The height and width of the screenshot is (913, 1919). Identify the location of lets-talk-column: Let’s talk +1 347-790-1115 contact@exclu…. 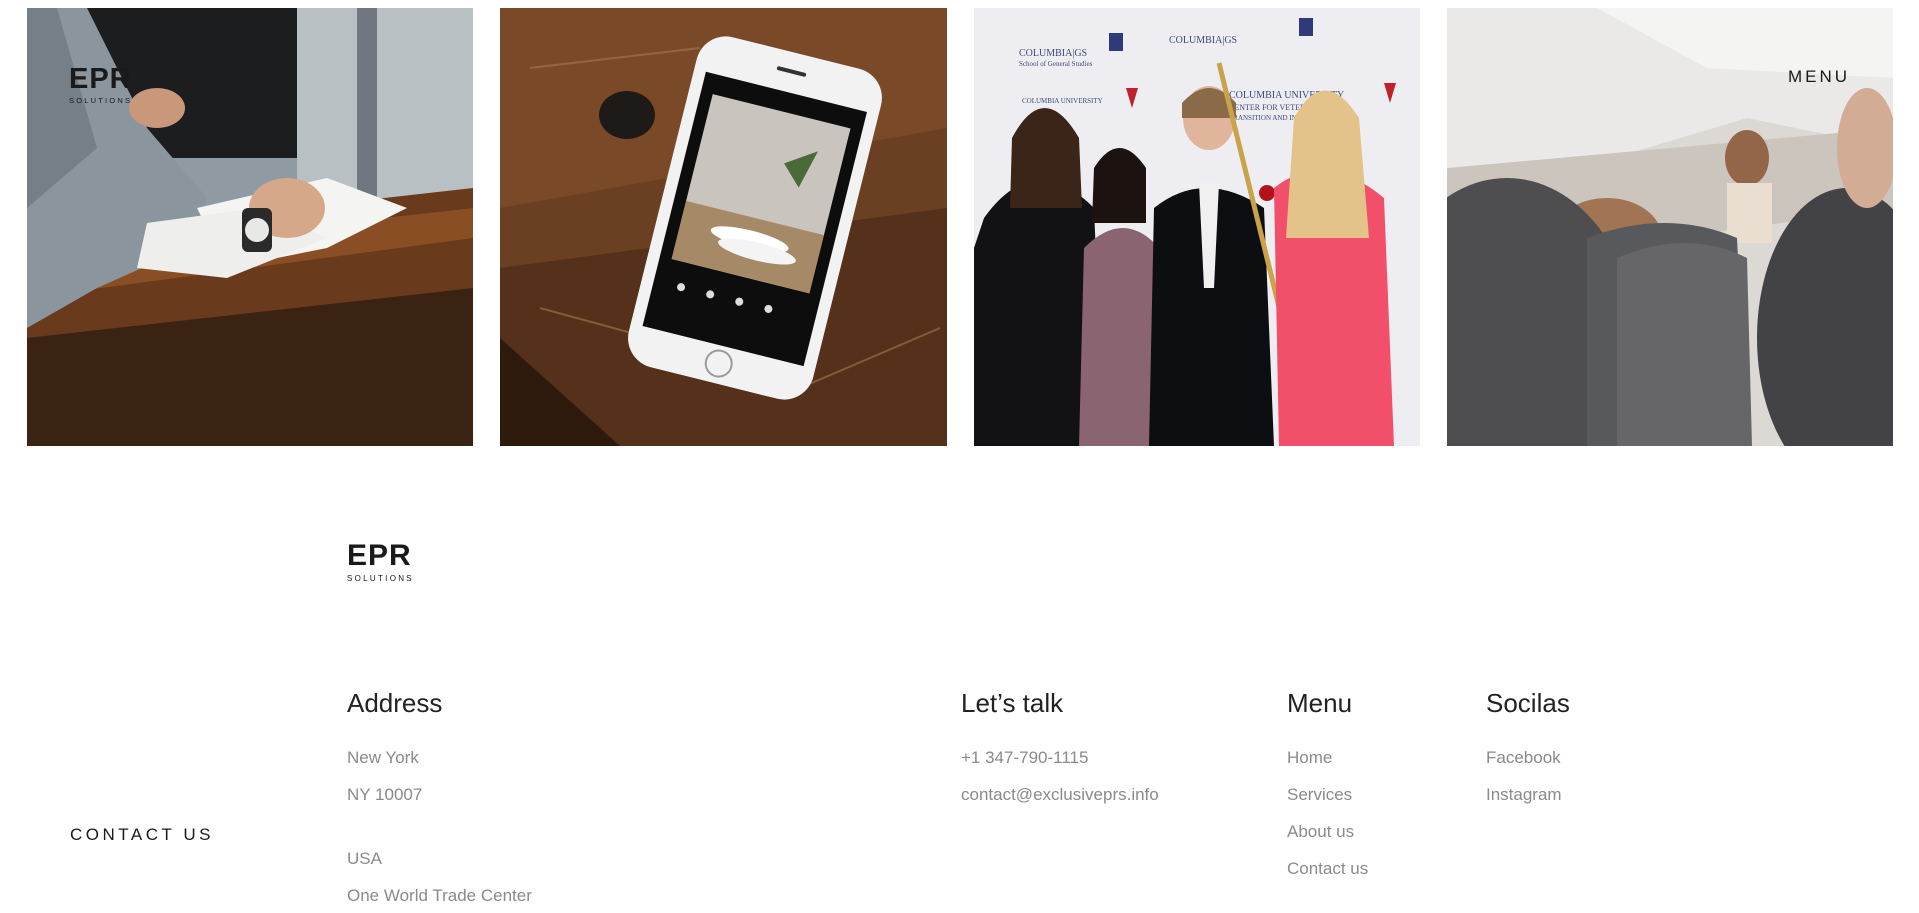
(1060, 750).